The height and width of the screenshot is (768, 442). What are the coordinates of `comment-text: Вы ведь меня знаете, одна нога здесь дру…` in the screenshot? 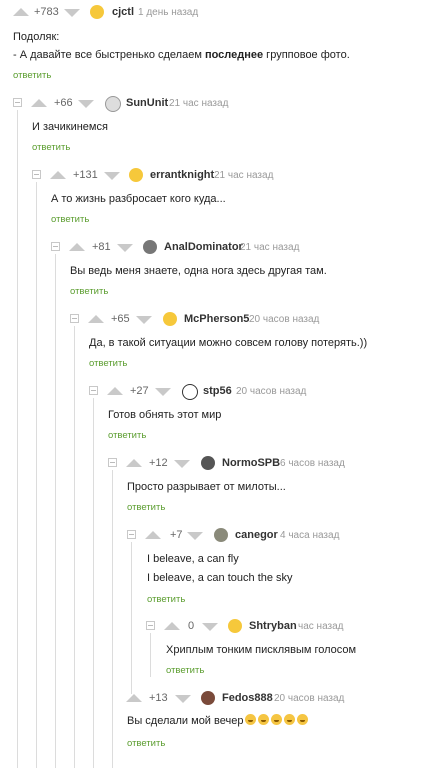 It's located at (198, 271).